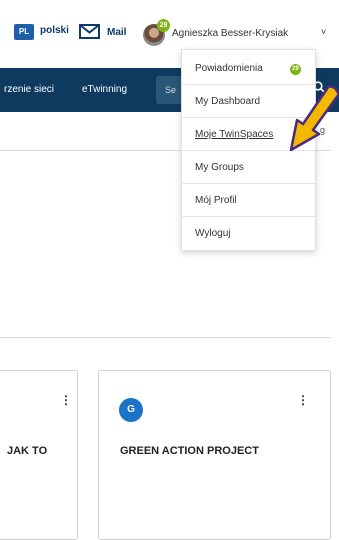  Describe the element at coordinates (104, 89) in the screenshot. I see `nav-item-etwinning: eTwinning` at that location.